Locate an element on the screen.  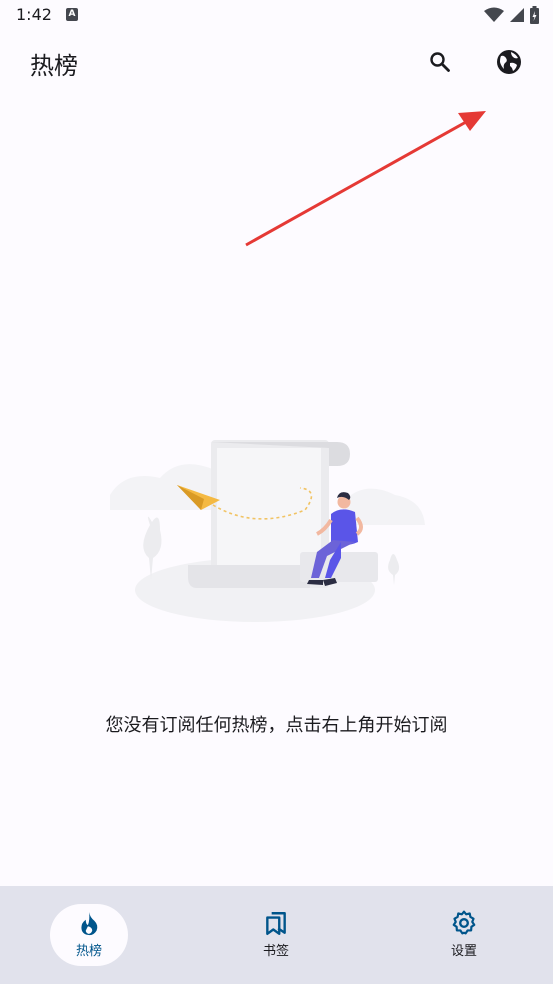
nav-label-hot: 热榜 is located at coordinates (88, 951).